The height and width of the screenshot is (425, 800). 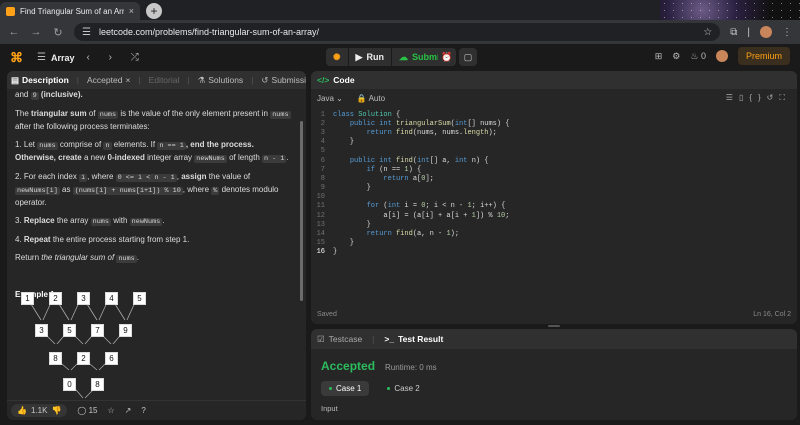 What do you see at coordinates (58, 32) in the screenshot?
I see `reload-icon: ↻` at bounding box center [58, 32].